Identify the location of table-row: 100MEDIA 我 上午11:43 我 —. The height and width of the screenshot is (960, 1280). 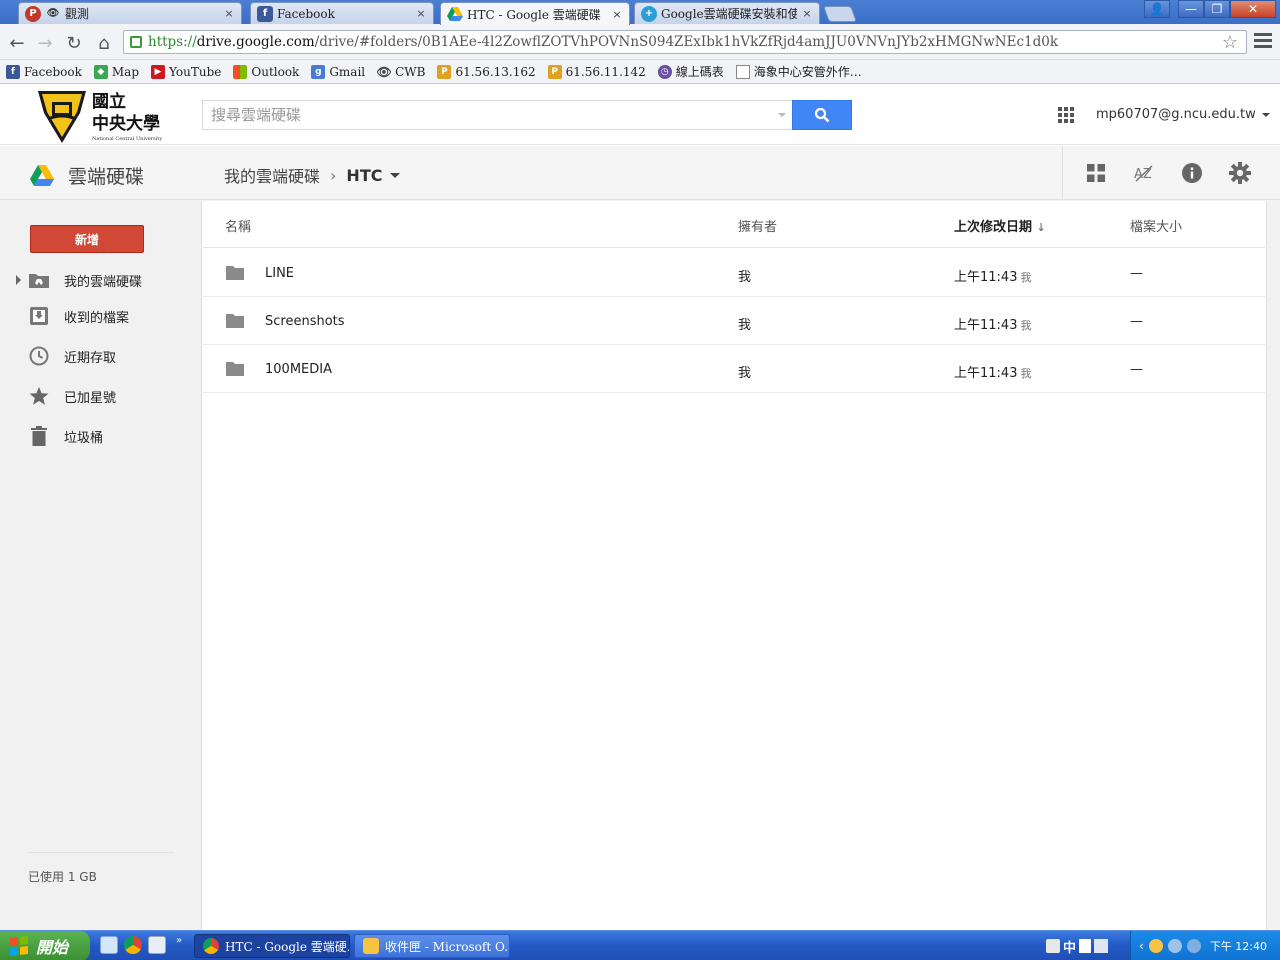
(734, 369).